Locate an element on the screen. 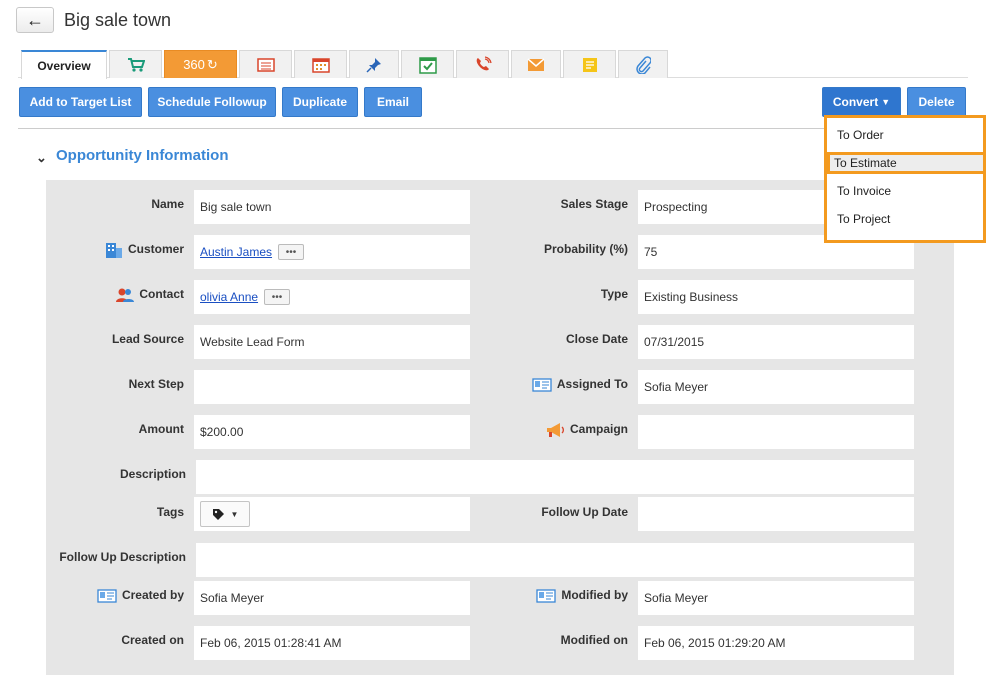  follow-up-date-field is located at coordinates (776, 514).